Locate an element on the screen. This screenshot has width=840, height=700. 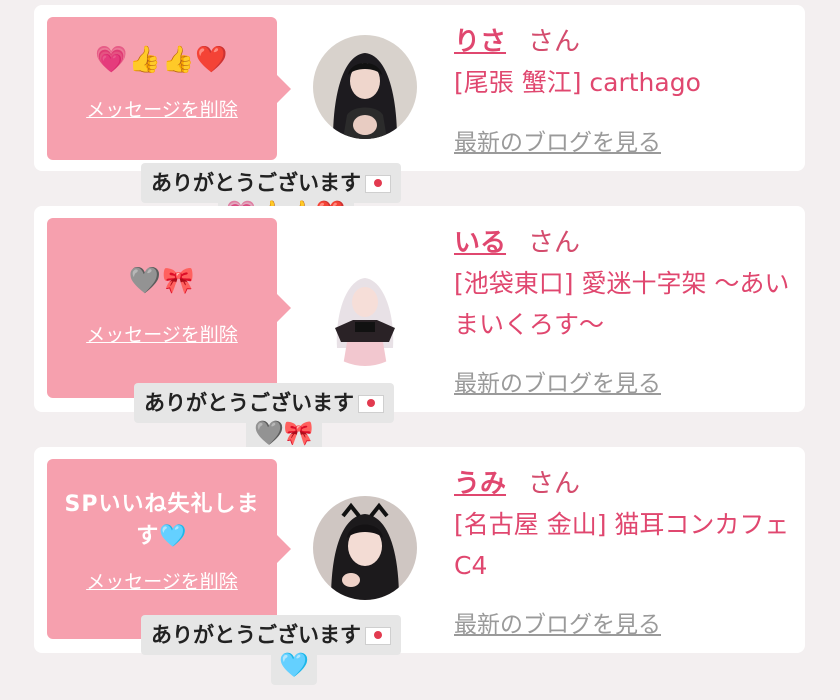
shop-info: [池袋東口] 愛迷十字架 〜あいまいくろす〜 is located at coordinates (622, 304).